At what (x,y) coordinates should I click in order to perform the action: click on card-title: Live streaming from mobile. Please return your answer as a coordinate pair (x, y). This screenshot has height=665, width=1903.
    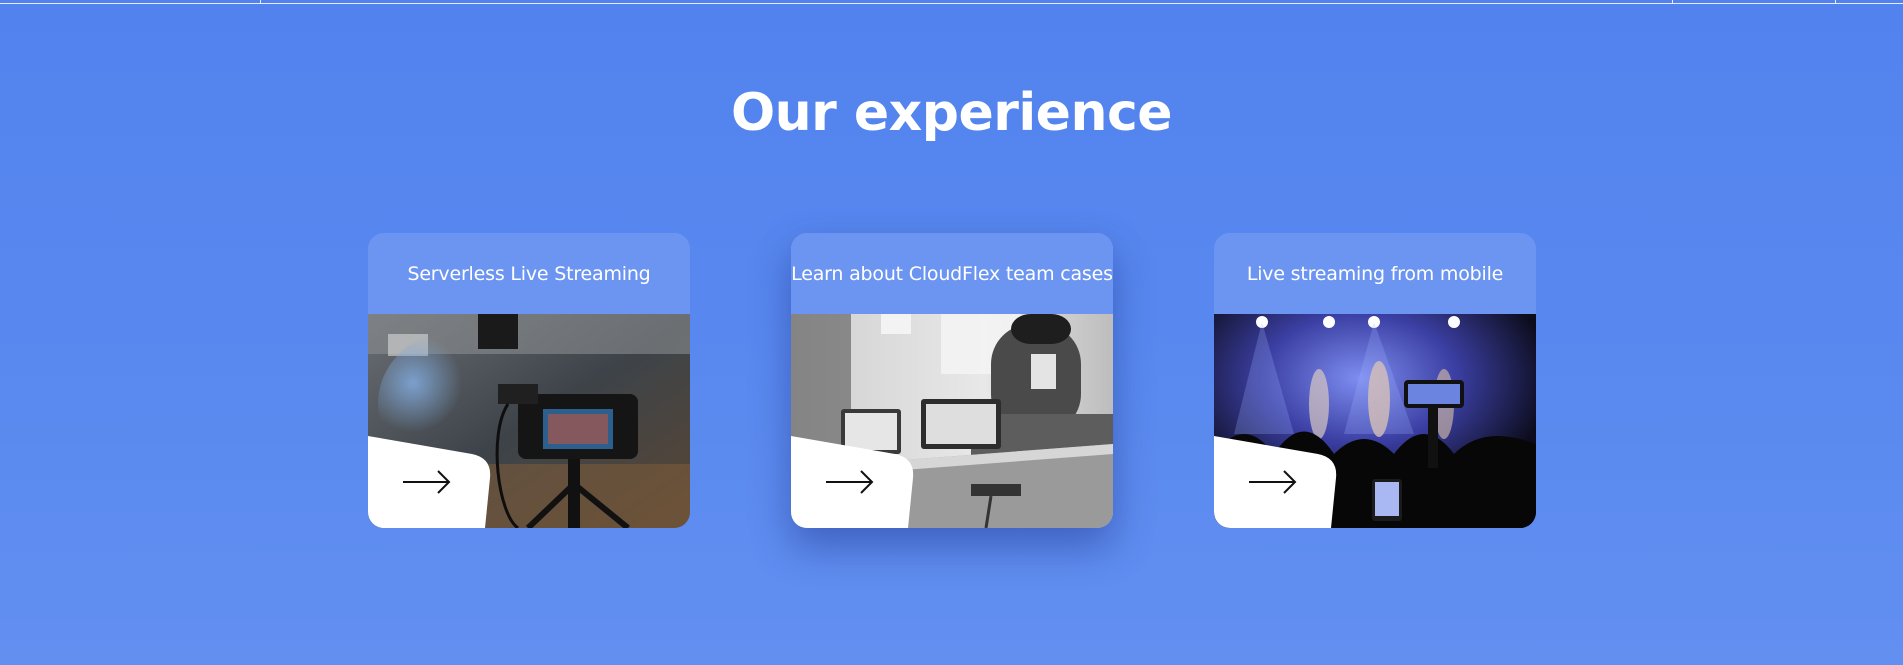
    Looking at the image, I should click on (1375, 273).